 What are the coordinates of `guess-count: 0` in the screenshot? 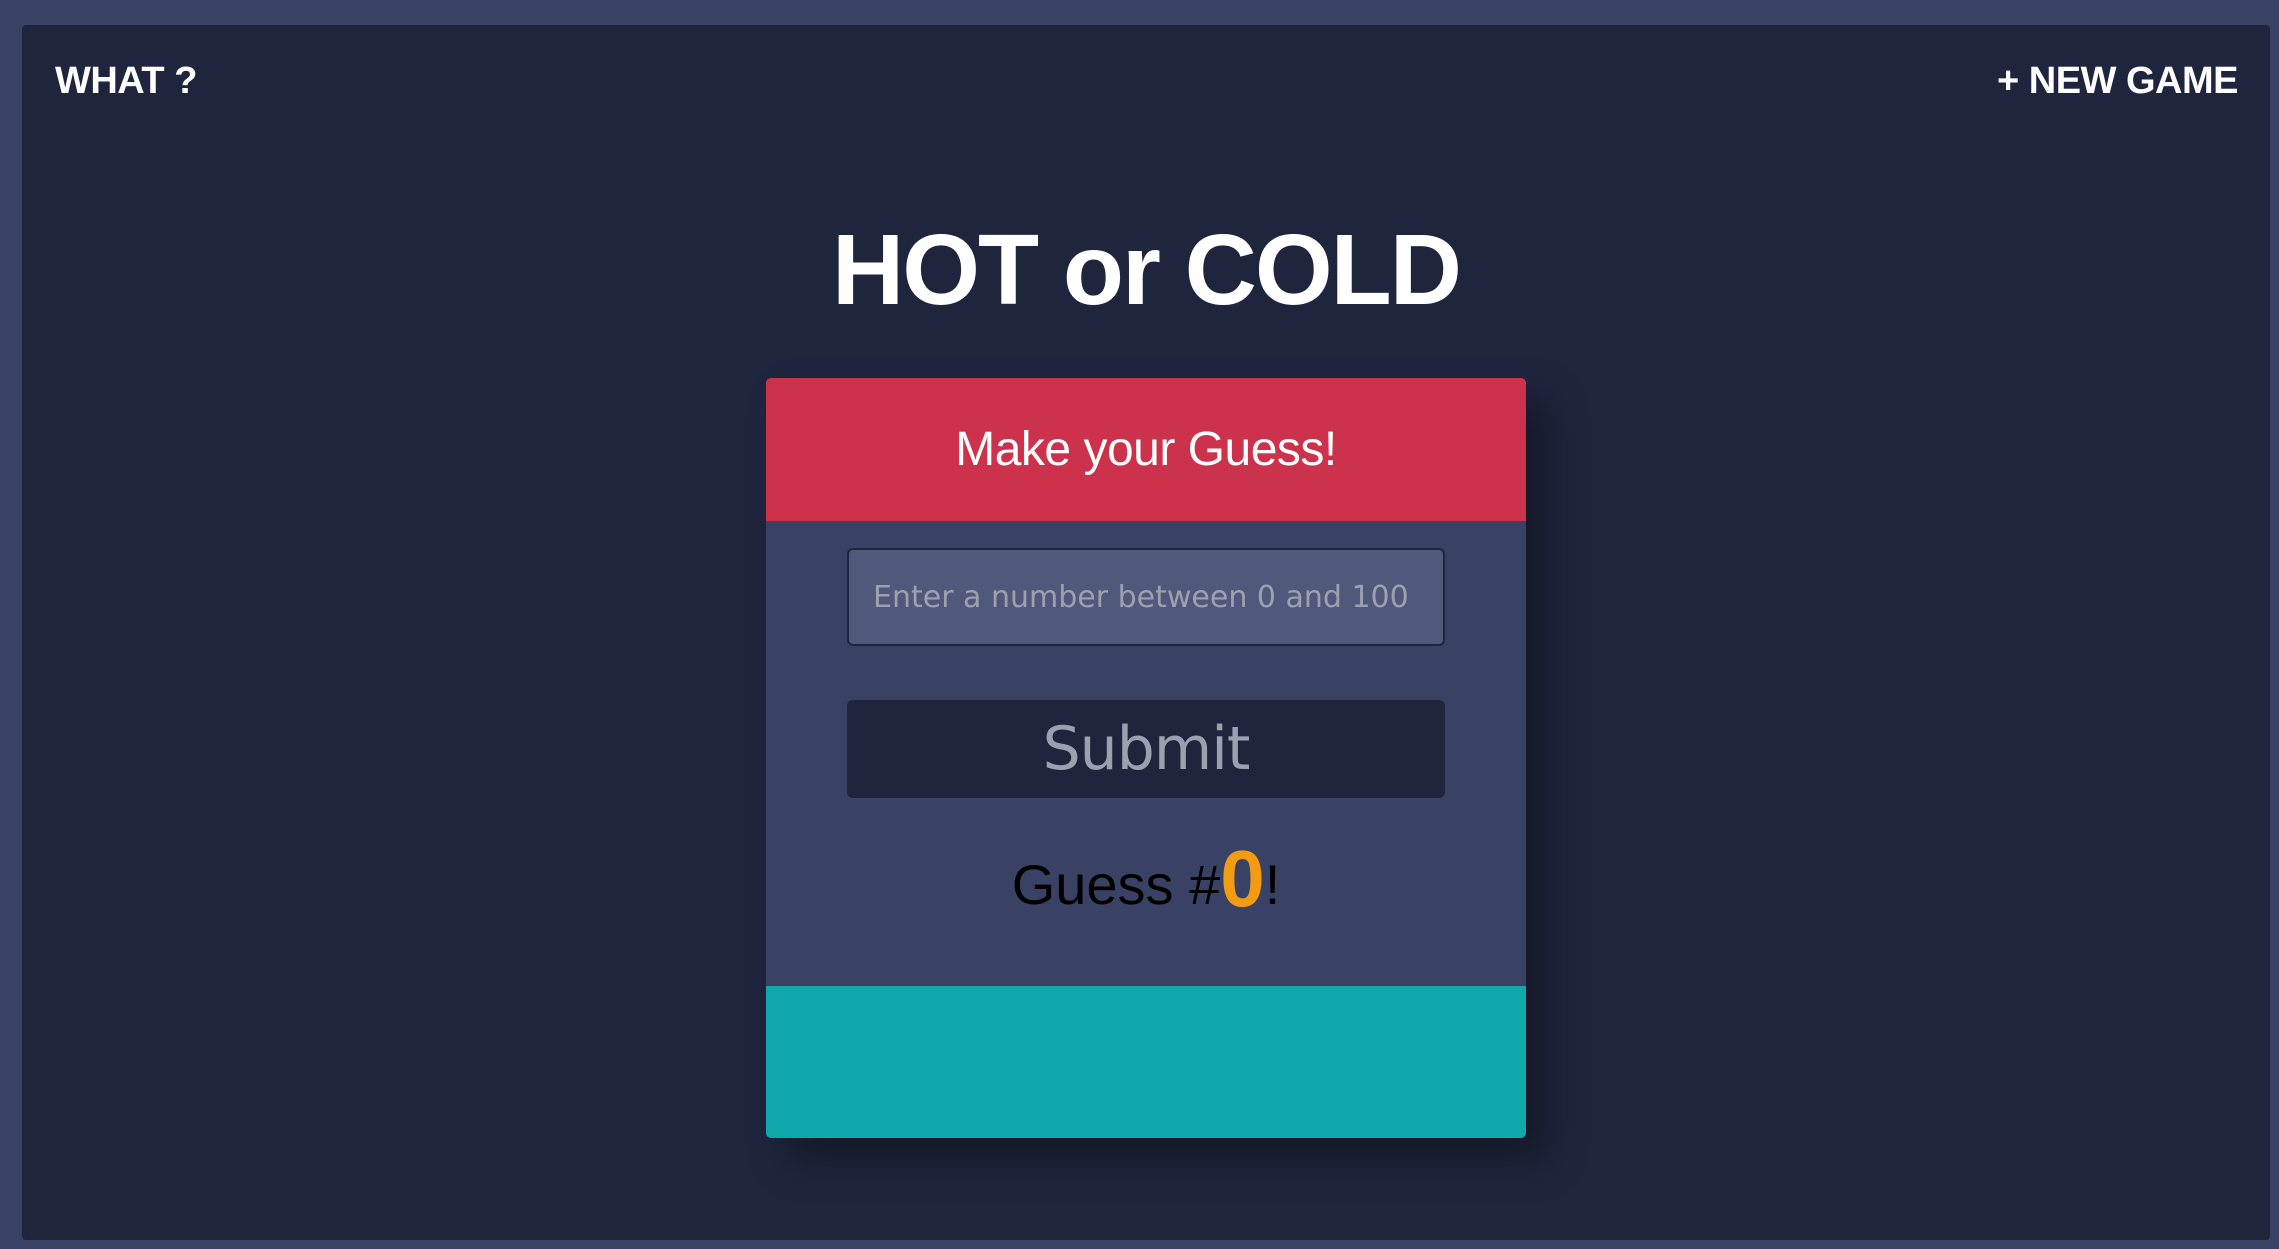 It's located at (1242, 878).